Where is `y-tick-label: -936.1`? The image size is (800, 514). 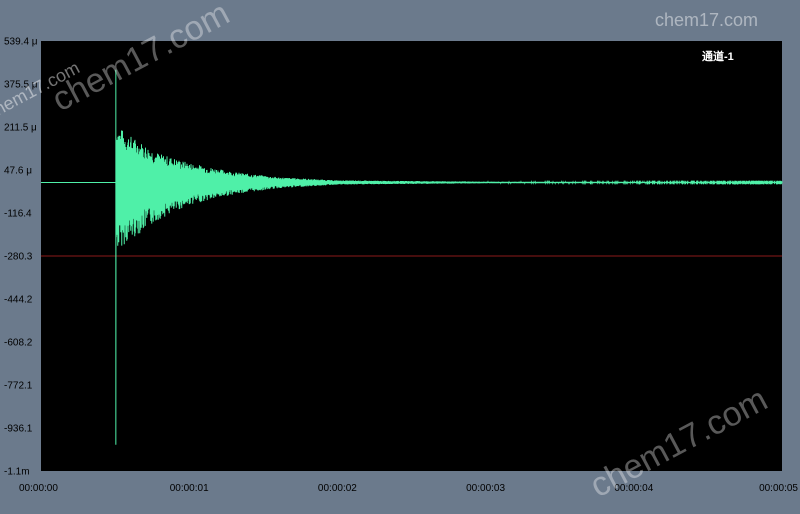
y-tick-label: -936.1 is located at coordinates (18, 429).